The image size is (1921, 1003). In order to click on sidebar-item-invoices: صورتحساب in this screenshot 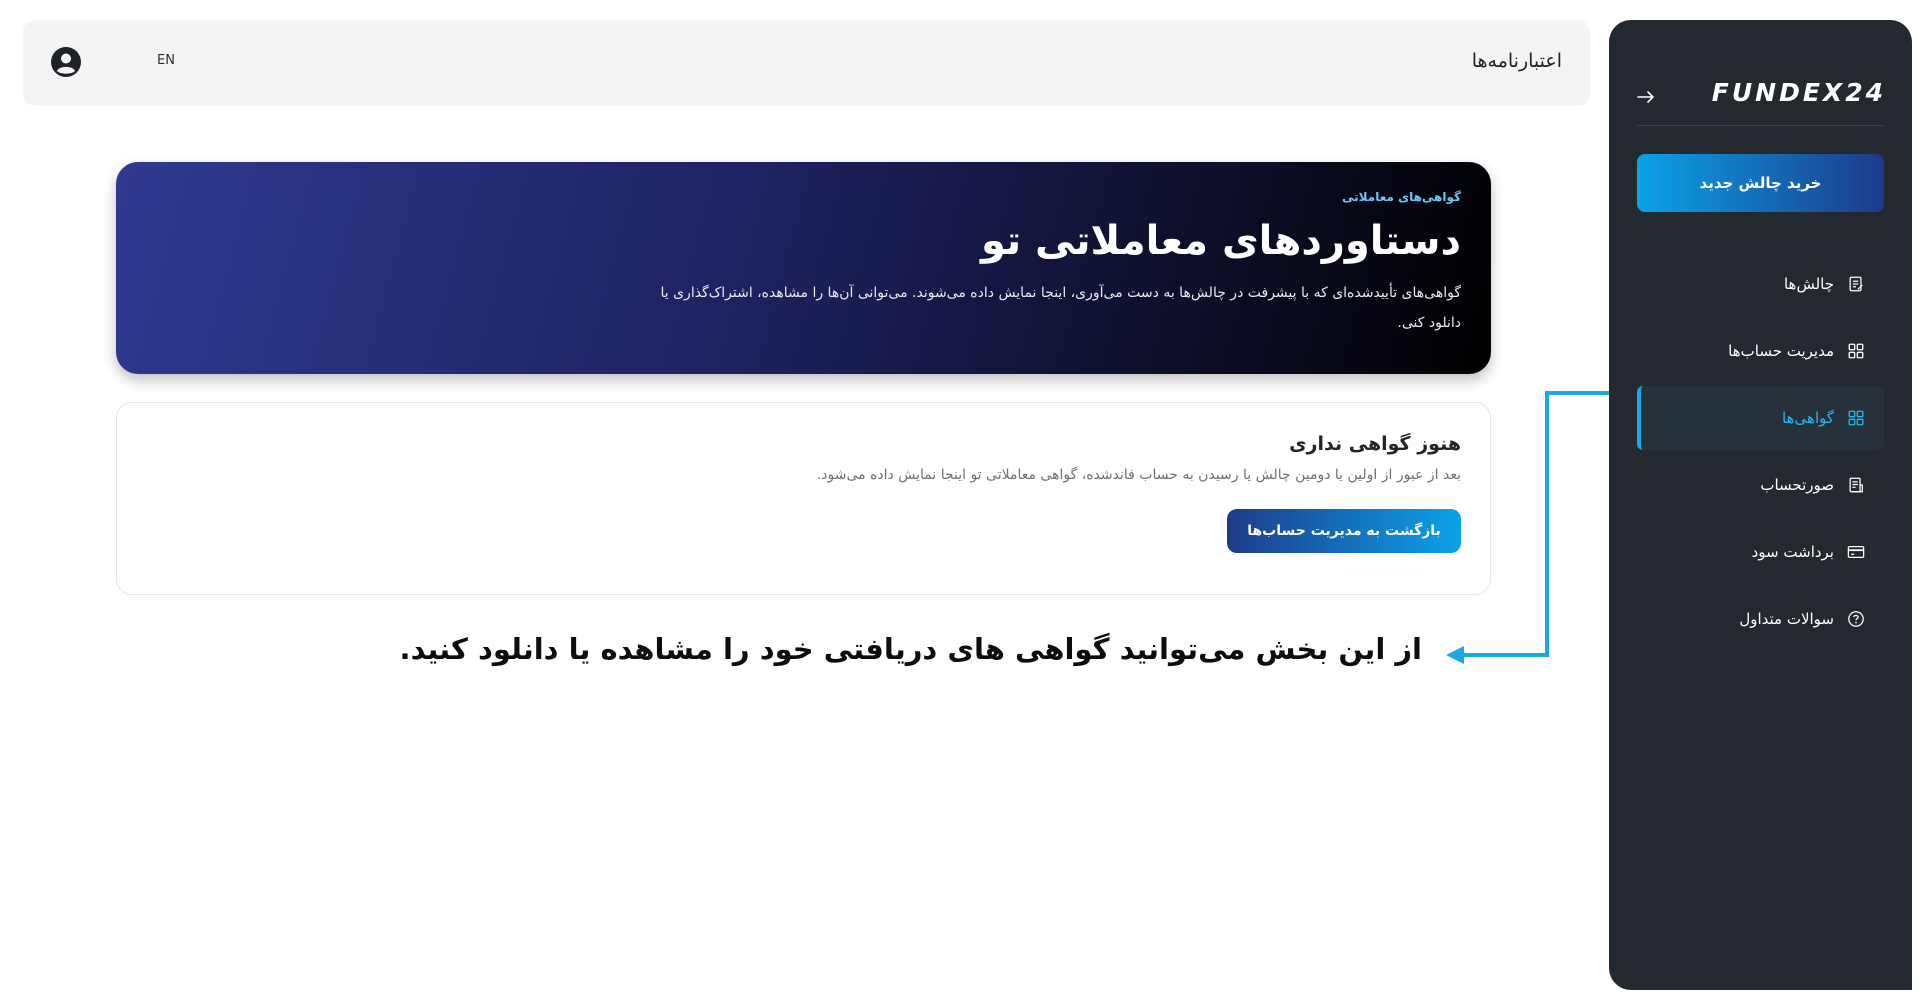, I will do `click(1760, 485)`.